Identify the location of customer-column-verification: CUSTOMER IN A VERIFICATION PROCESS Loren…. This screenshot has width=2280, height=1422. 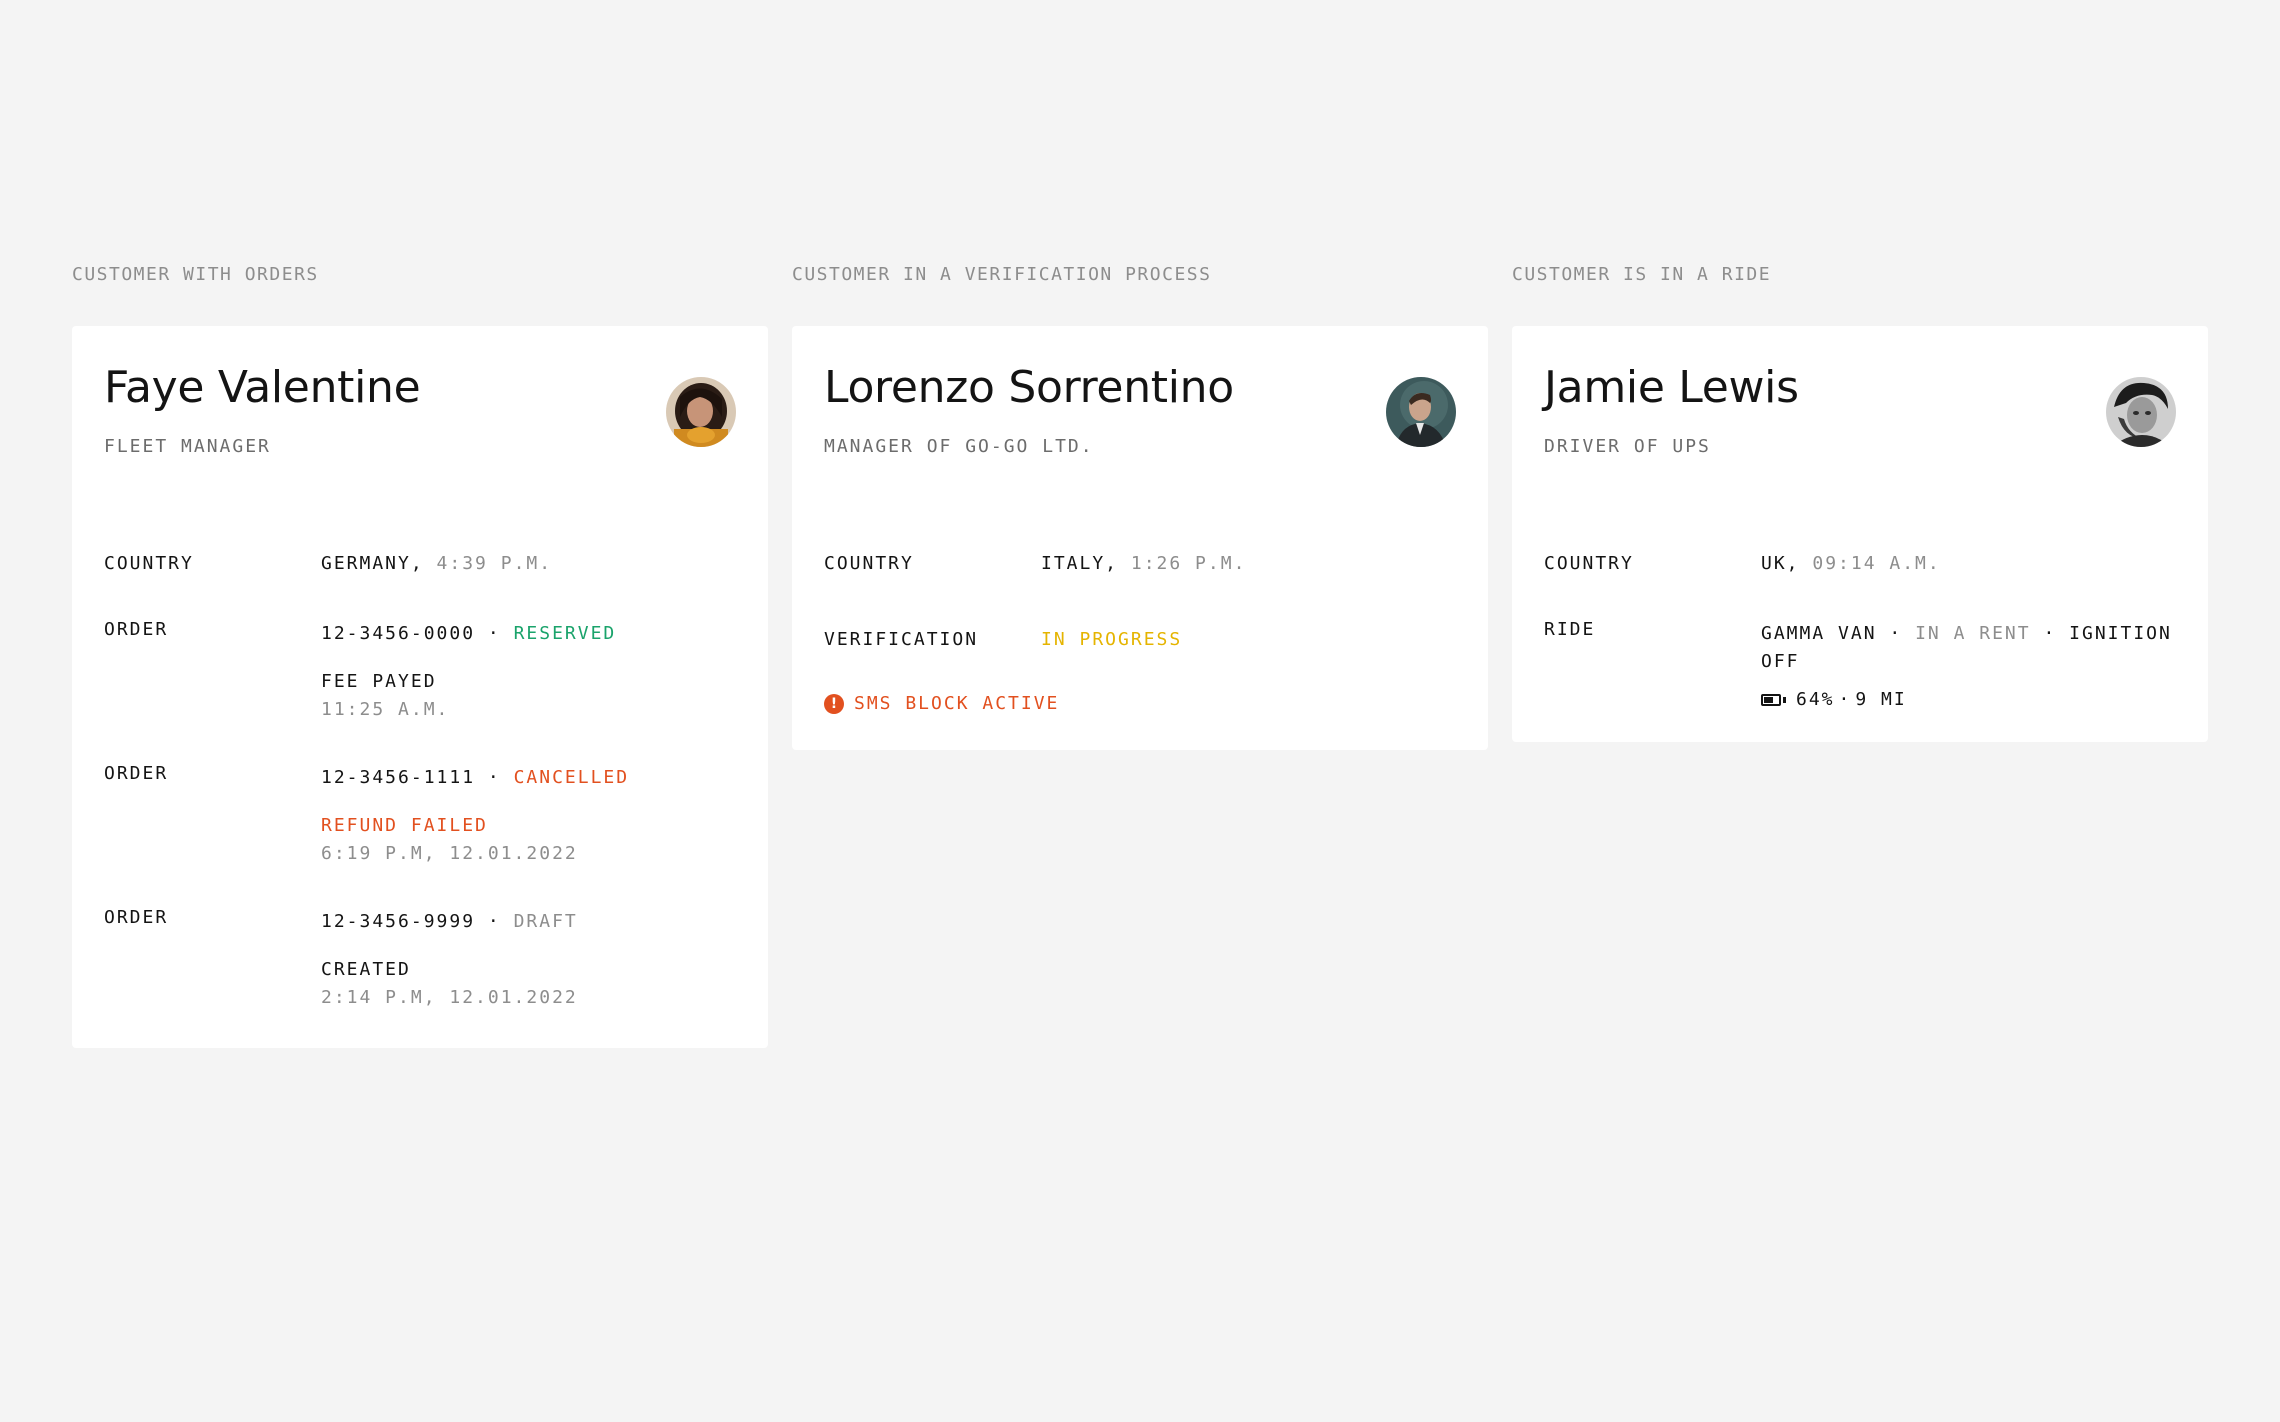
(1140, 506).